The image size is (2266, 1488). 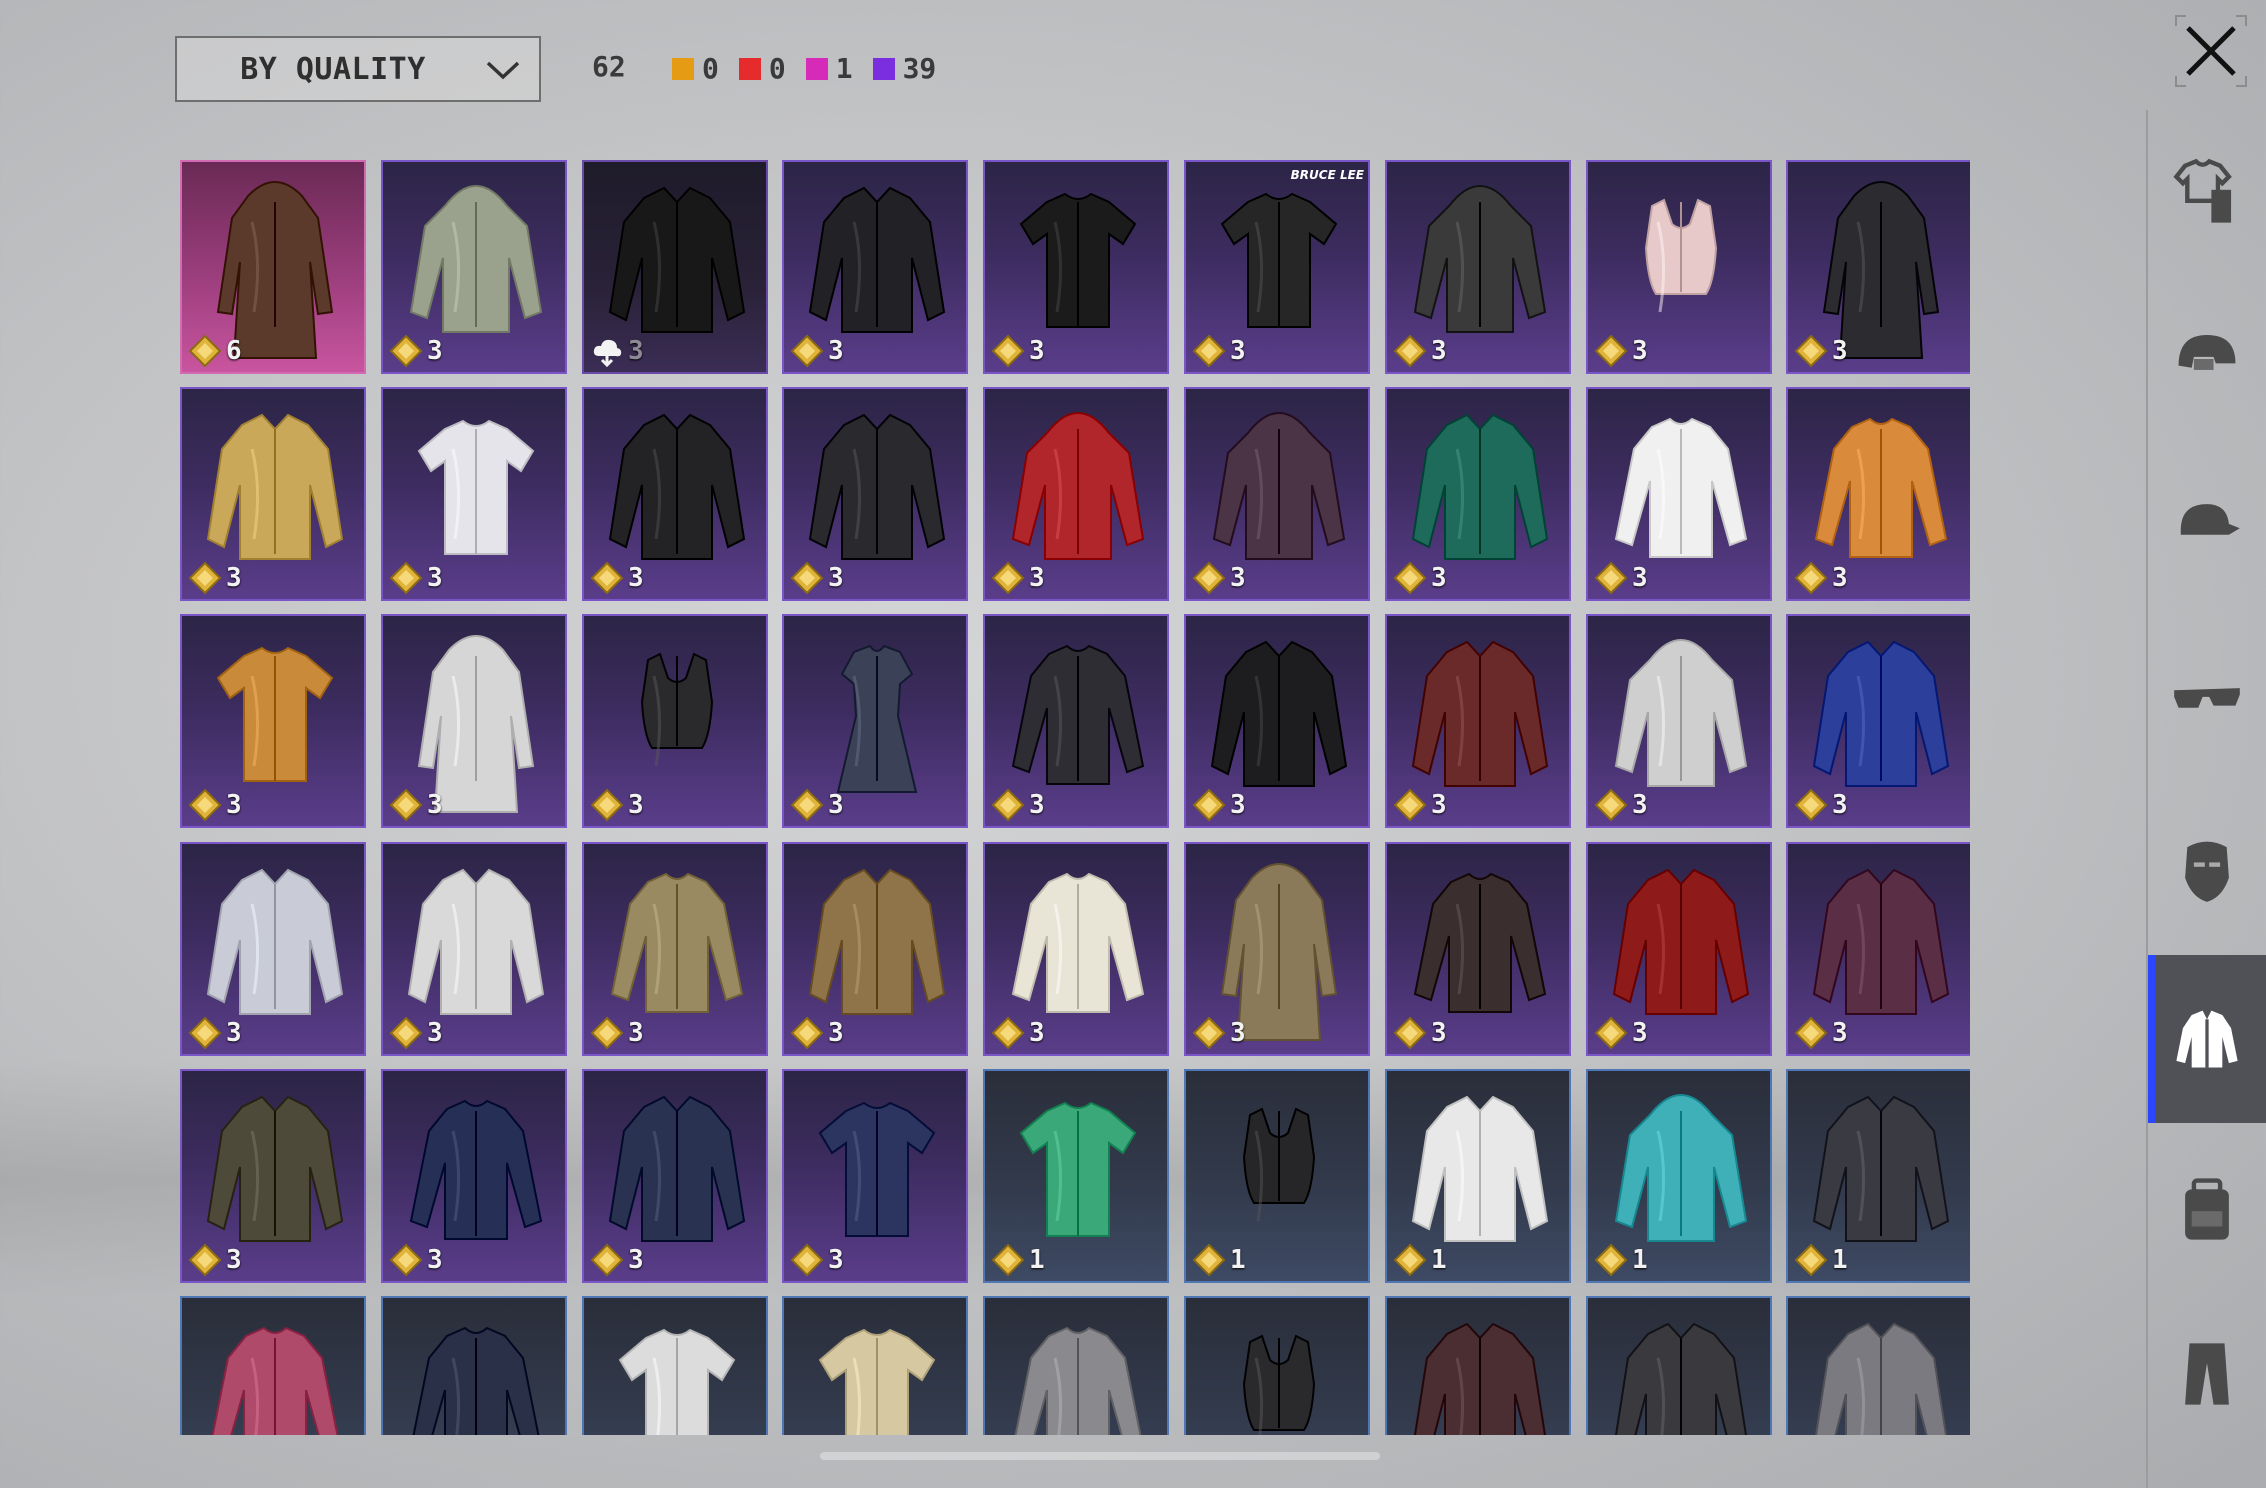 I want to click on rarity-counter: 39, so click(x=904, y=68).